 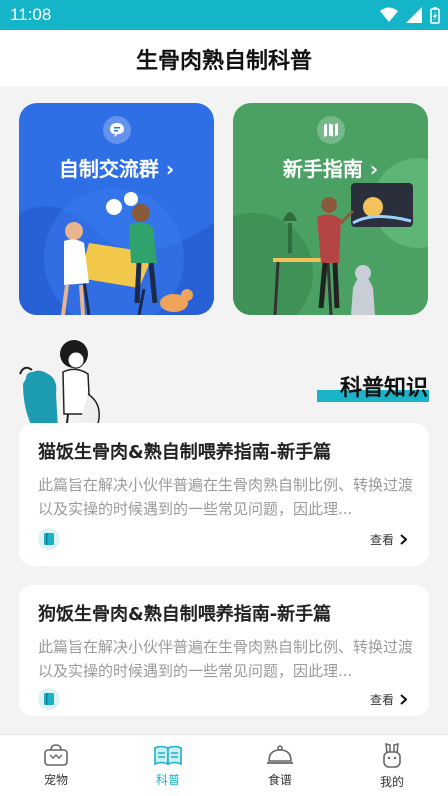 What do you see at coordinates (59, 386) in the screenshot?
I see `dog-and-girl-illustration` at bounding box center [59, 386].